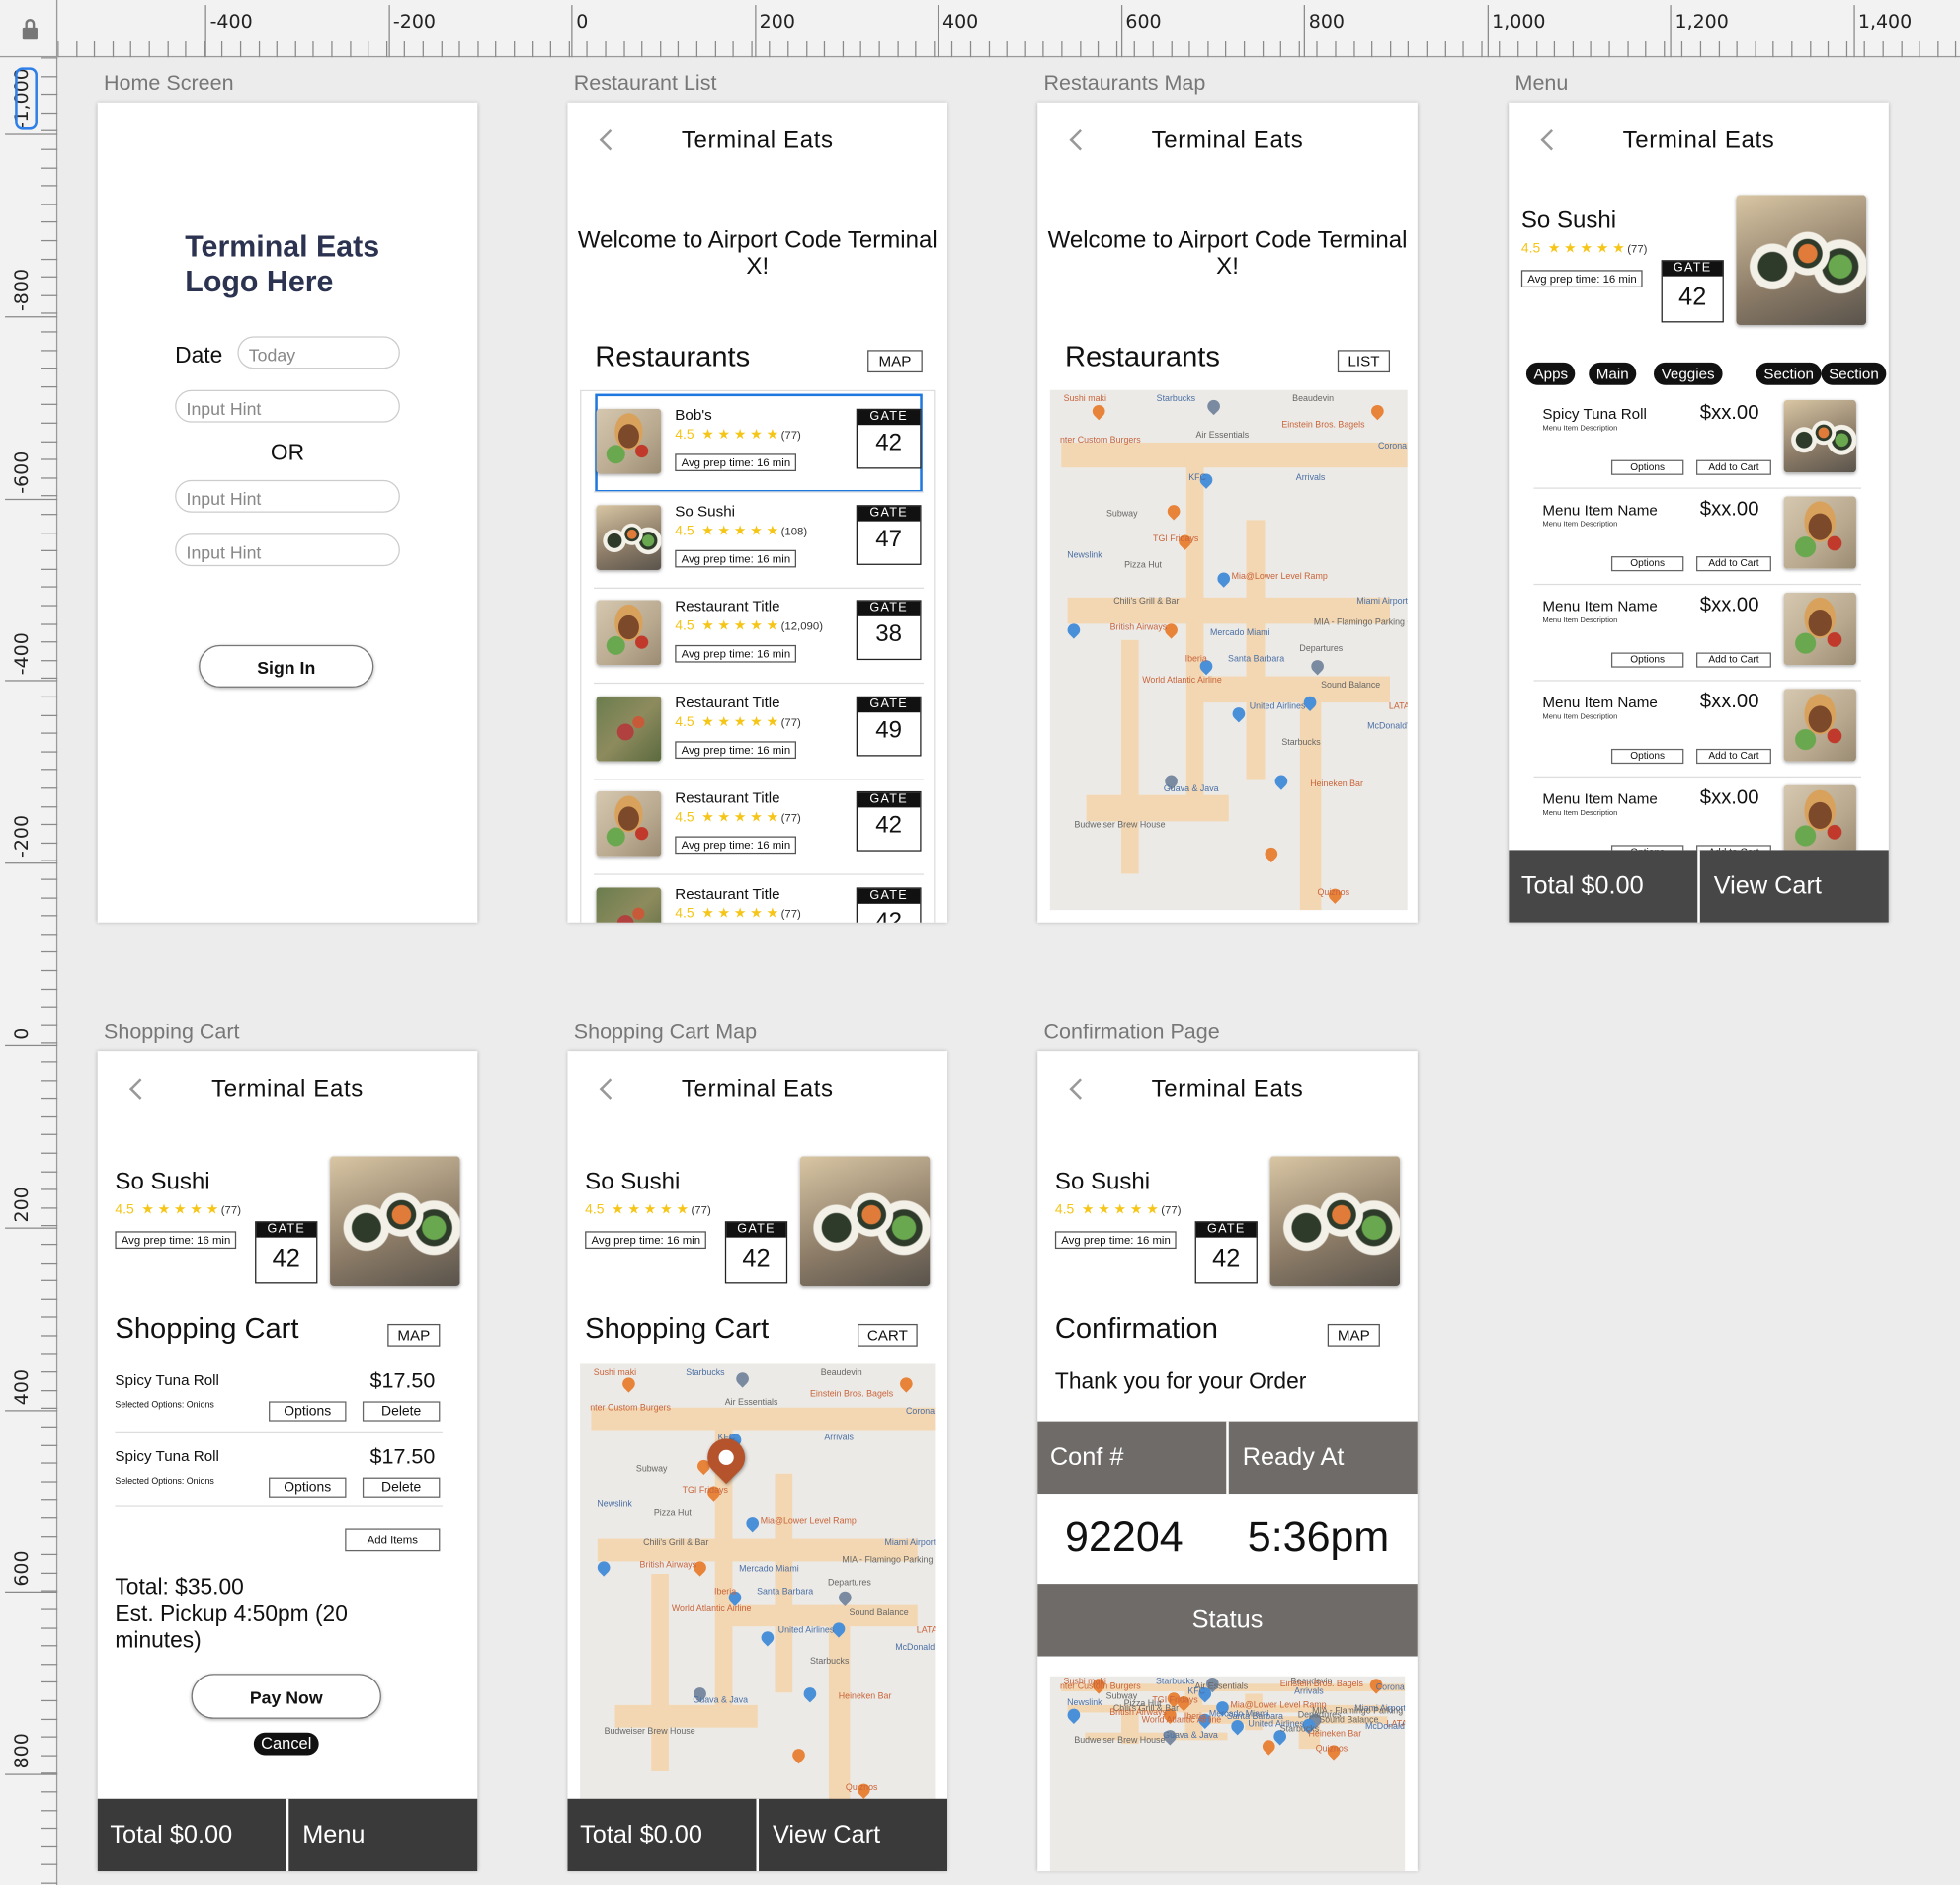 This screenshot has height=1885, width=1960. I want to click on category-tab: Veggies, so click(1688, 373).